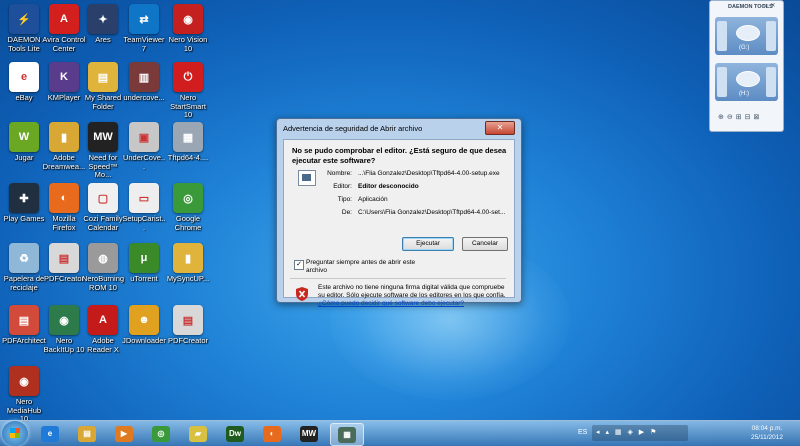 The height and width of the screenshot is (446, 800). I want to click on pdfcreator-icon: ▤, so click(64, 258).